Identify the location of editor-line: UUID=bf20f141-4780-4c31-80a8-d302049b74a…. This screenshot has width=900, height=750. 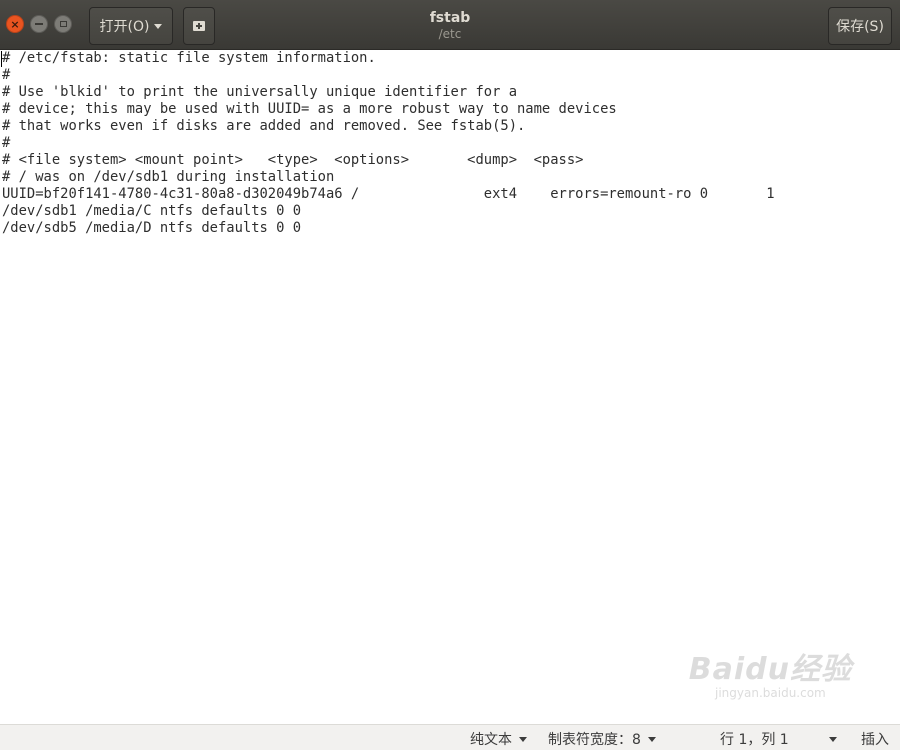
(388, 194).